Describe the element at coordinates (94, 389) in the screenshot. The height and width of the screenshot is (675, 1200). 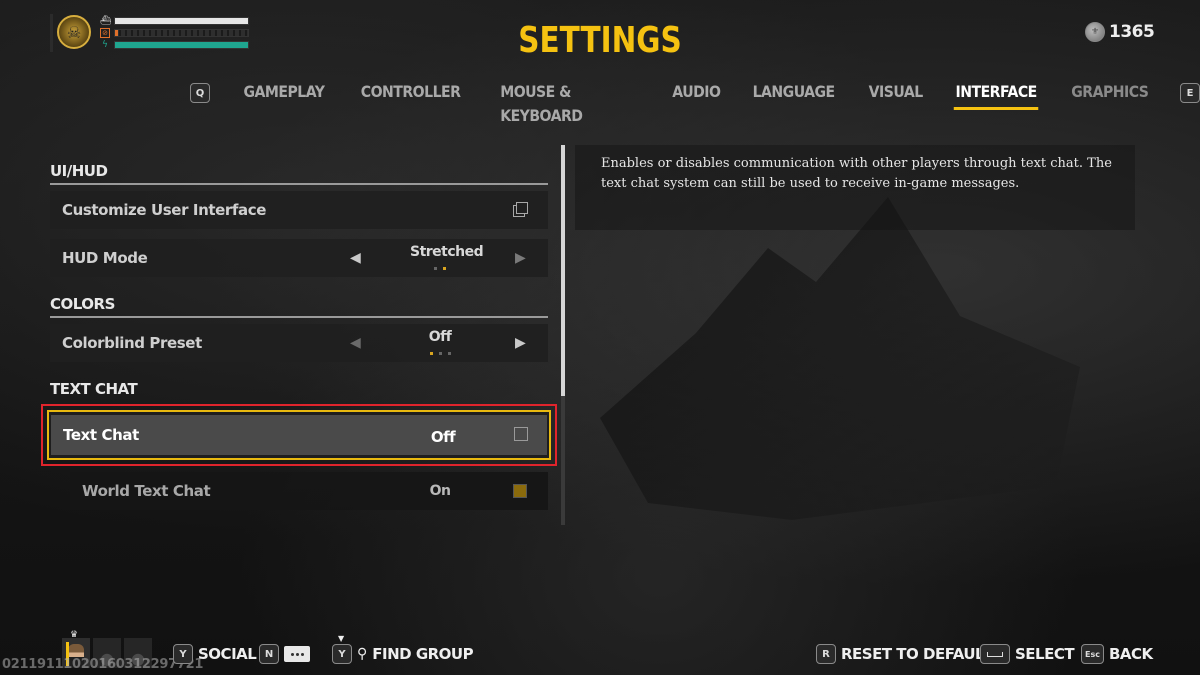
I see `section-text-chat: TEXT CHAT` at that location.